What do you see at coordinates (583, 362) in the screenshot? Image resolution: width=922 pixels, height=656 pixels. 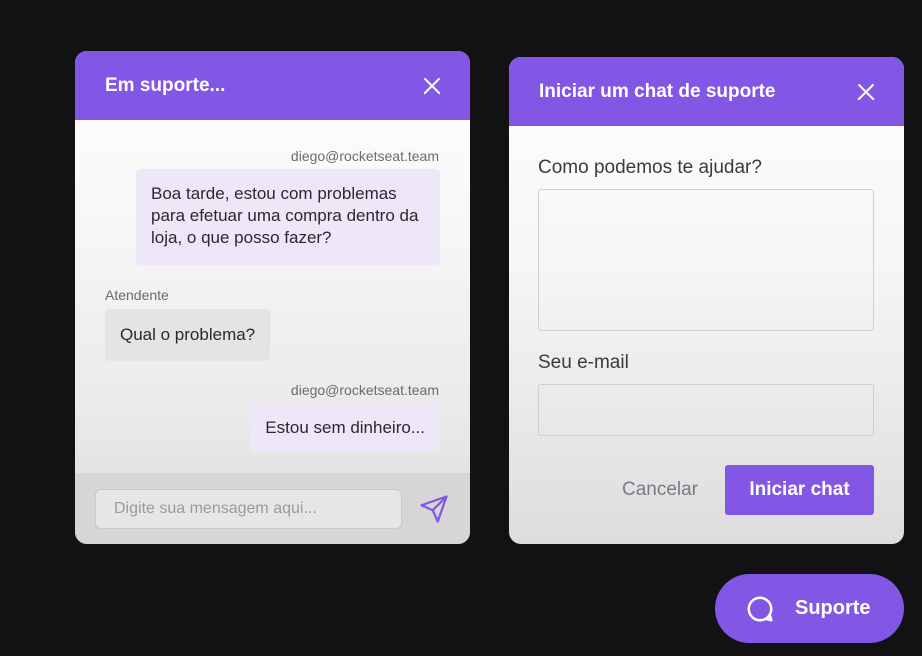 I see `email-label: Seu e-mail` at bounding box center [583, 362].